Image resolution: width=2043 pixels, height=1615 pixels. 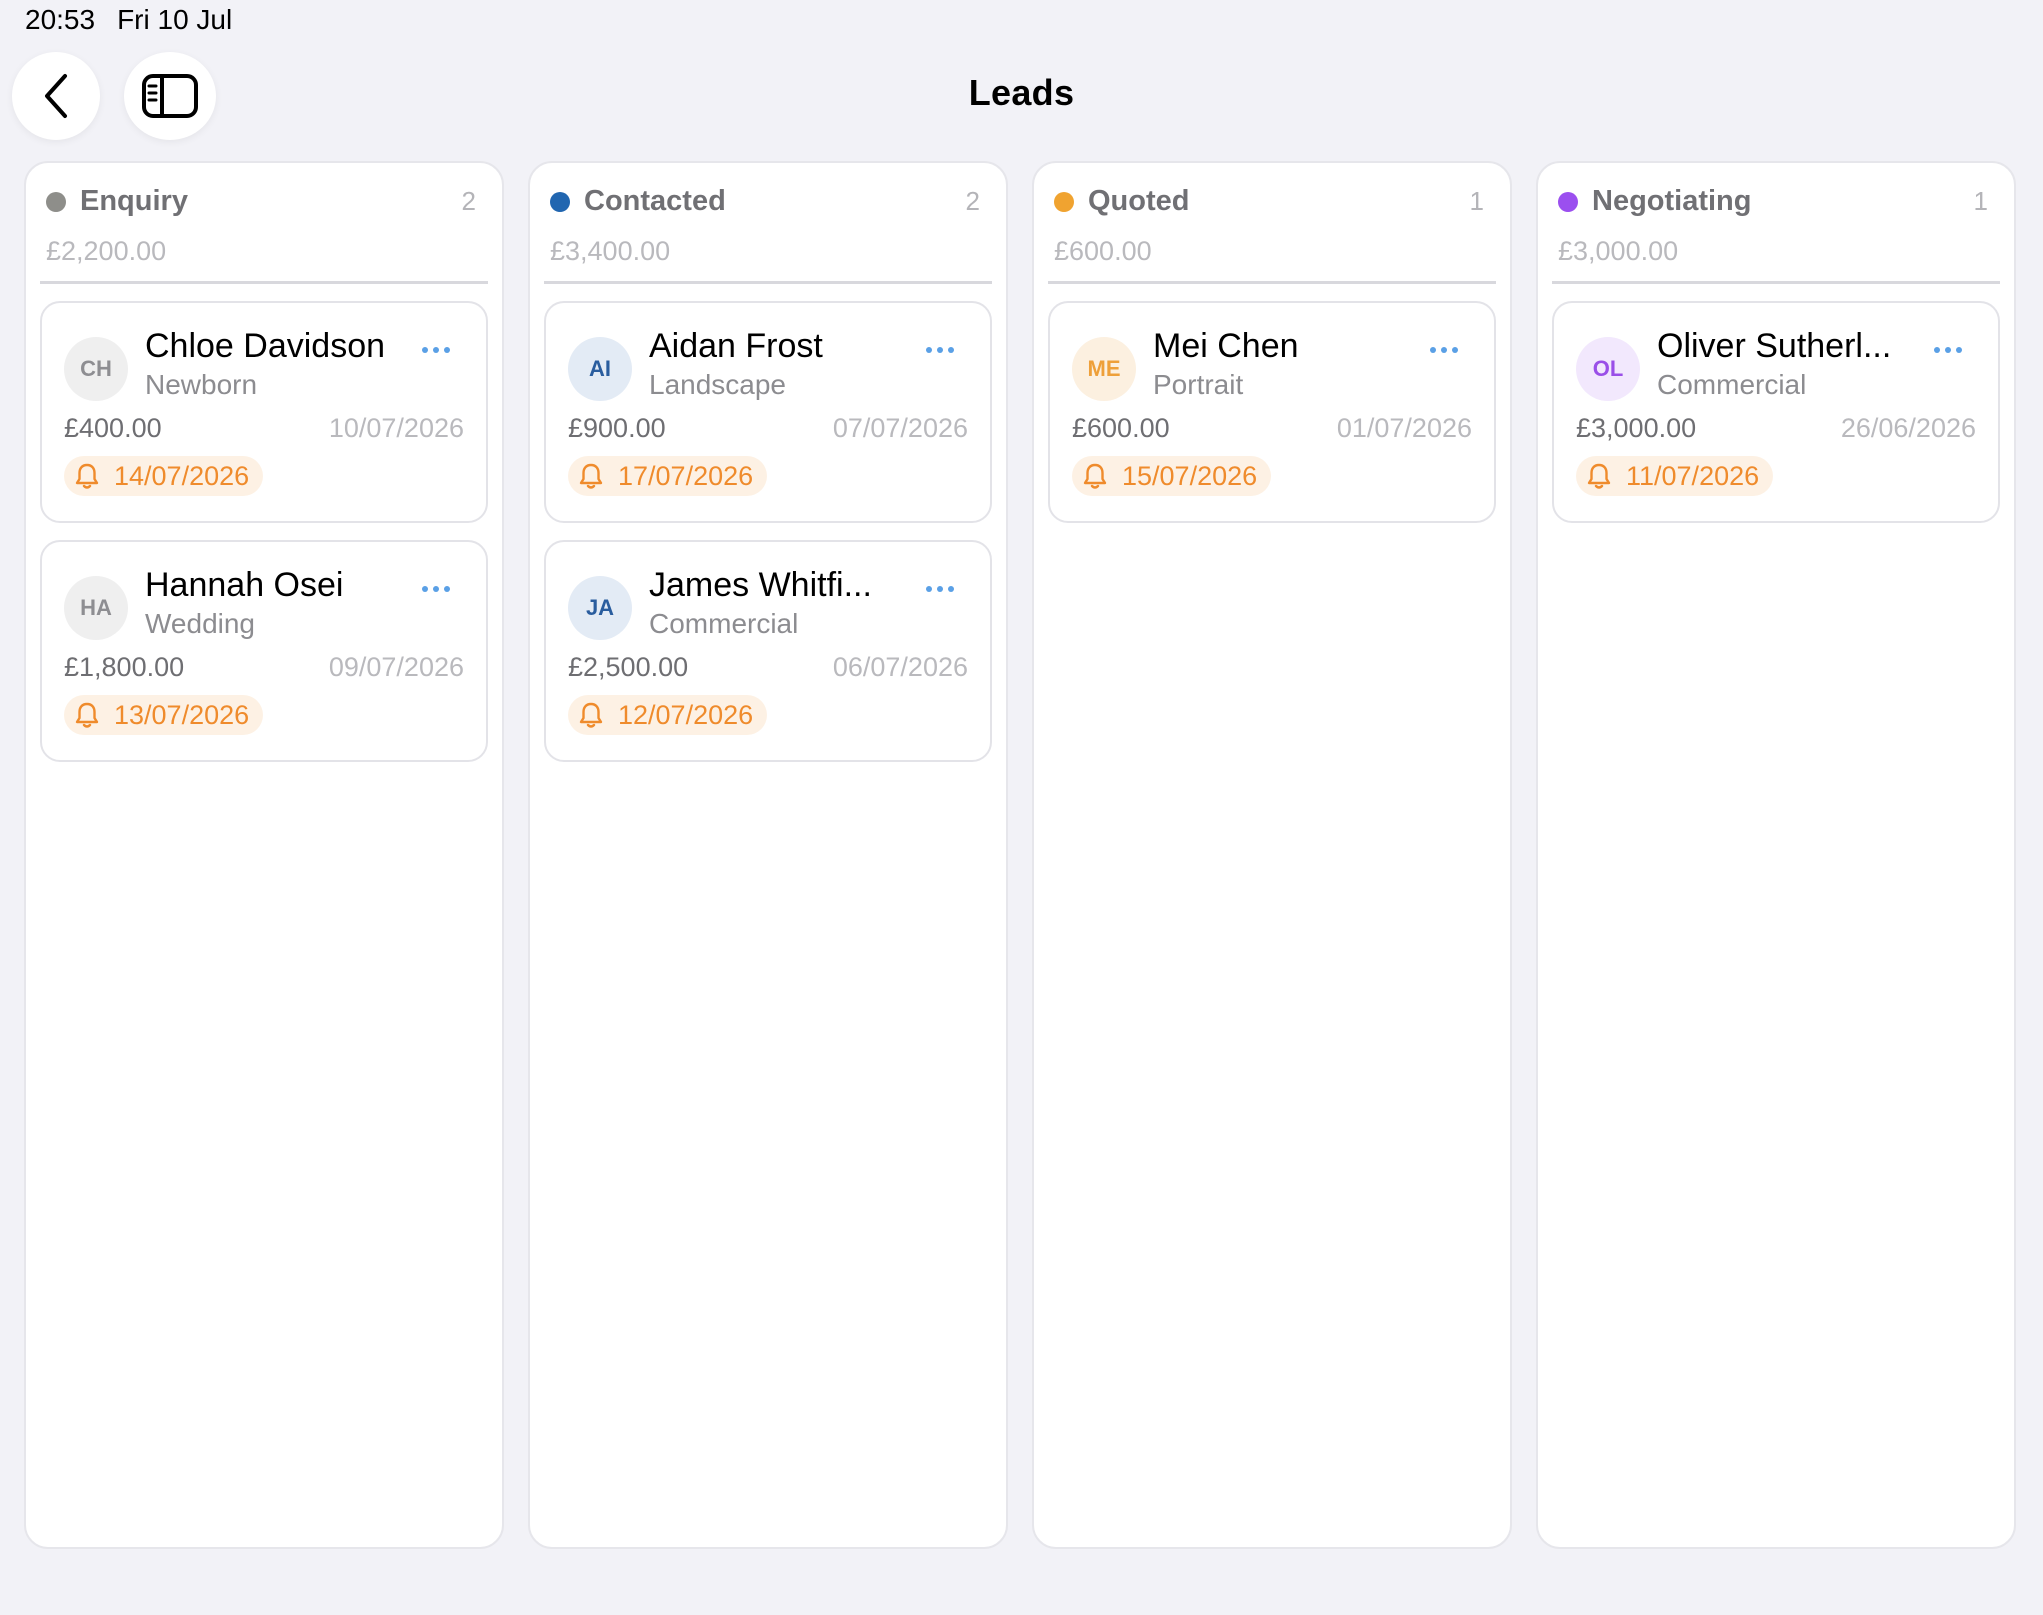 I want to click on column-title: Negotiating, so click(x=1655, y=201).